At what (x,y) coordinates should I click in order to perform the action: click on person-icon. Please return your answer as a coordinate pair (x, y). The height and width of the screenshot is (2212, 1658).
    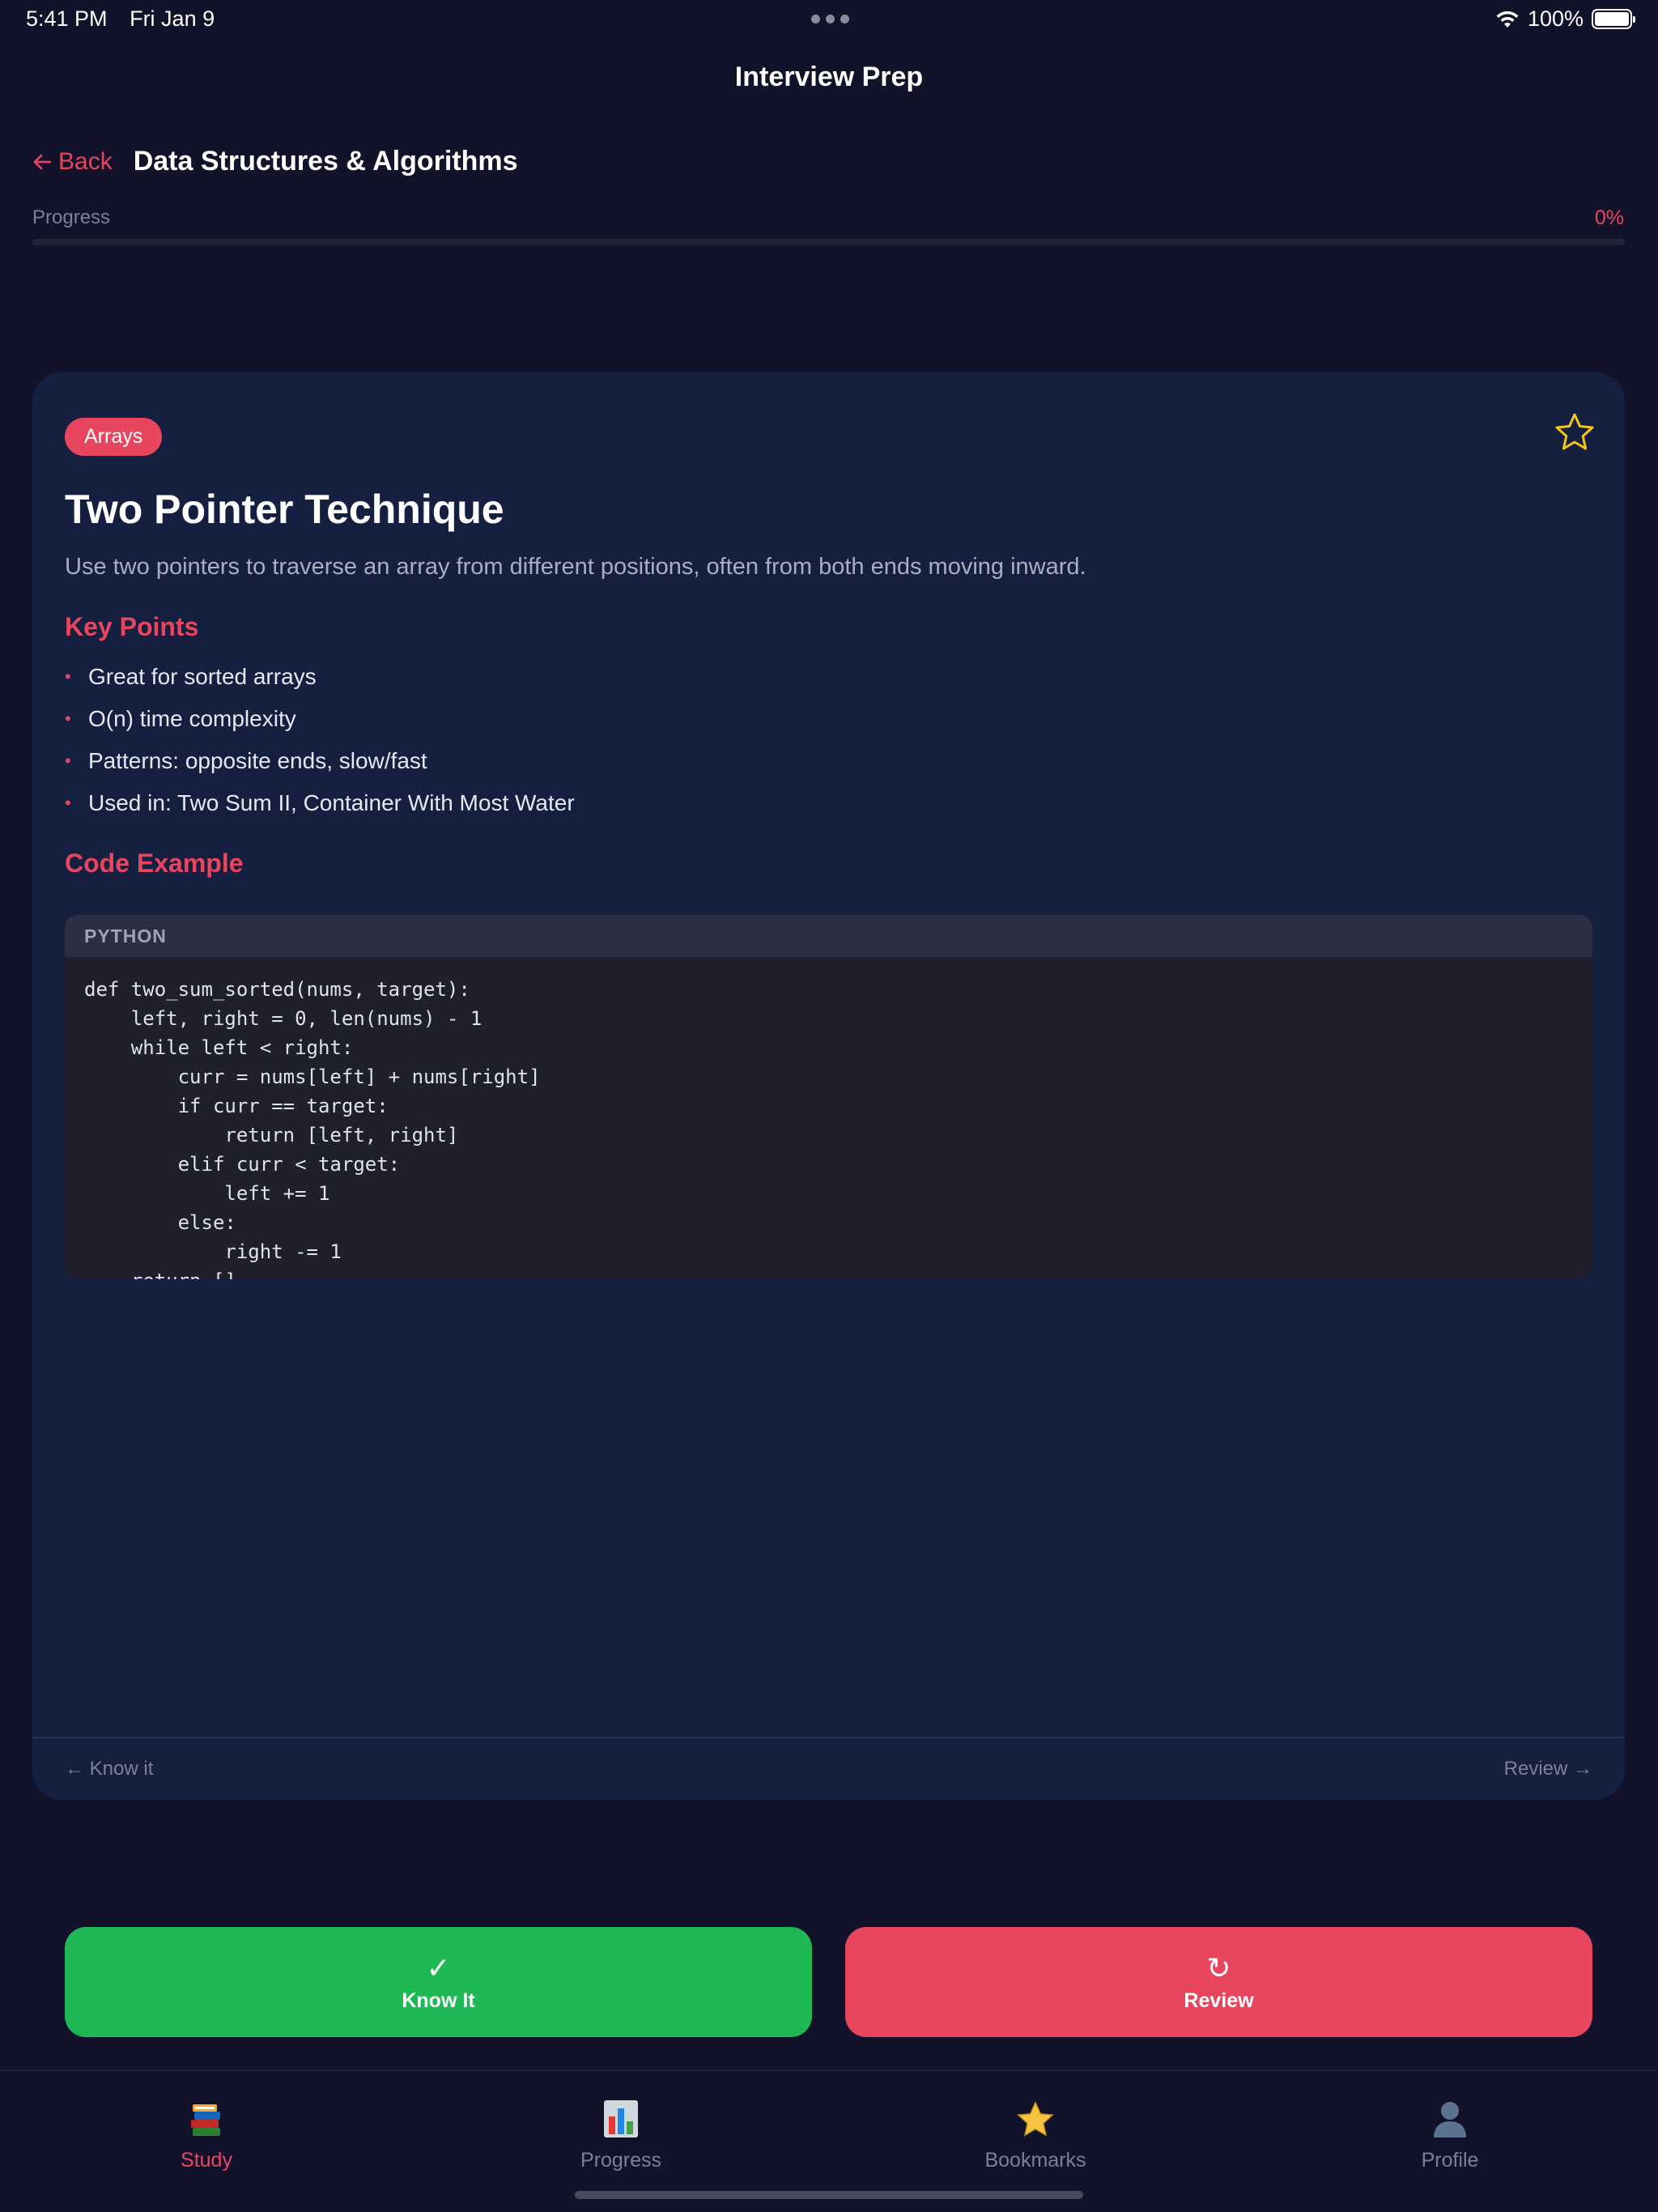
    Looking at the image, I should click on (1450, 2116).